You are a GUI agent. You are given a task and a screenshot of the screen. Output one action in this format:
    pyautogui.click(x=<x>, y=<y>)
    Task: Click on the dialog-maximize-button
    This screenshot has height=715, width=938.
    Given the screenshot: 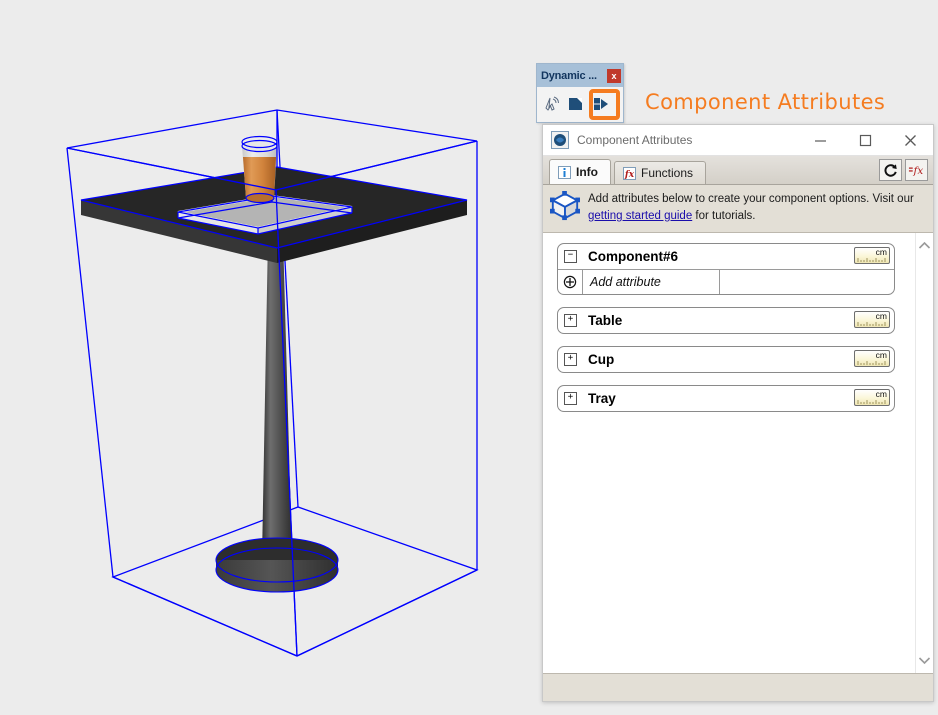 What is the action you would take?
    pyautogui.click(x=865, y=140)
    